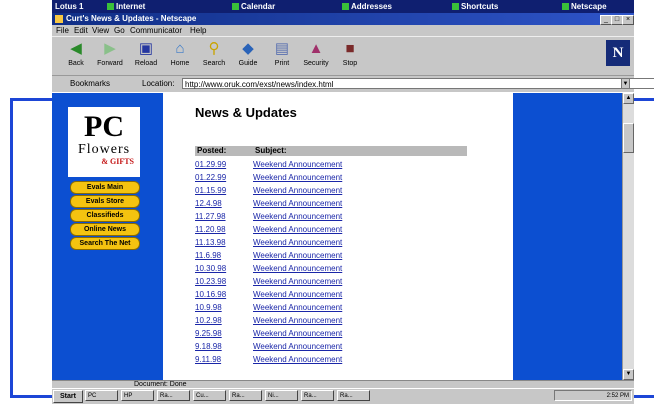 The width and height of the screenshot is (654, 404). I want to click on print-button: ▤ Print, so click(282, 56).